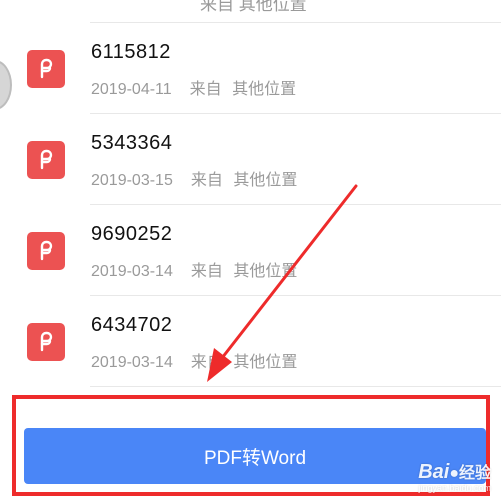 Image resolution: width=501 pixels, height=501 pixels. I want to click on file-name: 9690252, so click(132, 234).